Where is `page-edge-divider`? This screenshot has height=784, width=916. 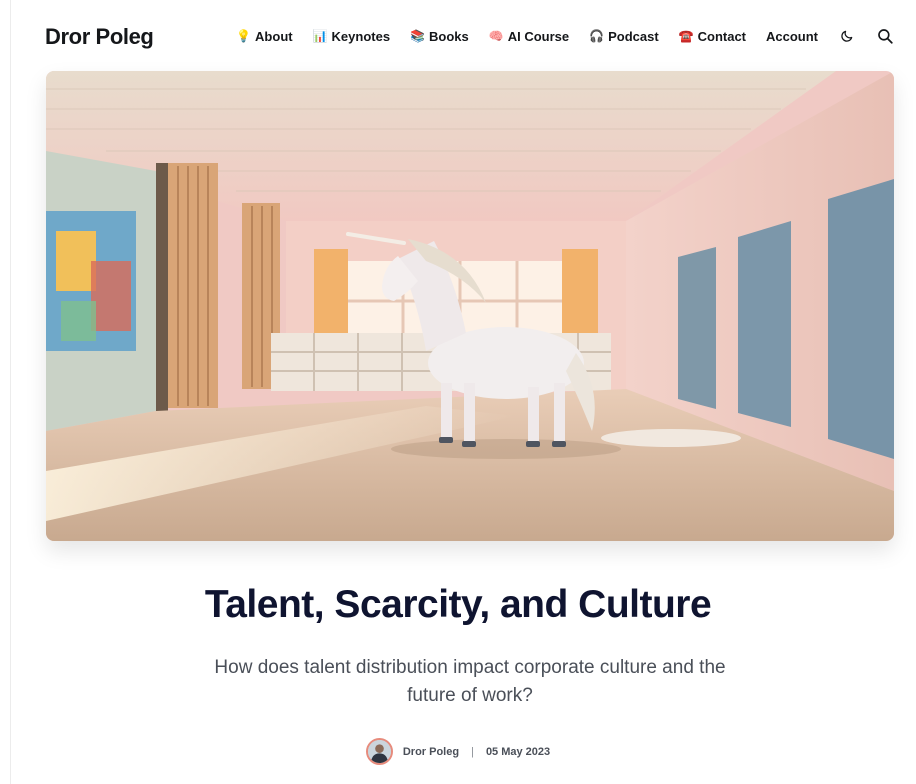
page-edge-divider is located at coordinates (10, 392).